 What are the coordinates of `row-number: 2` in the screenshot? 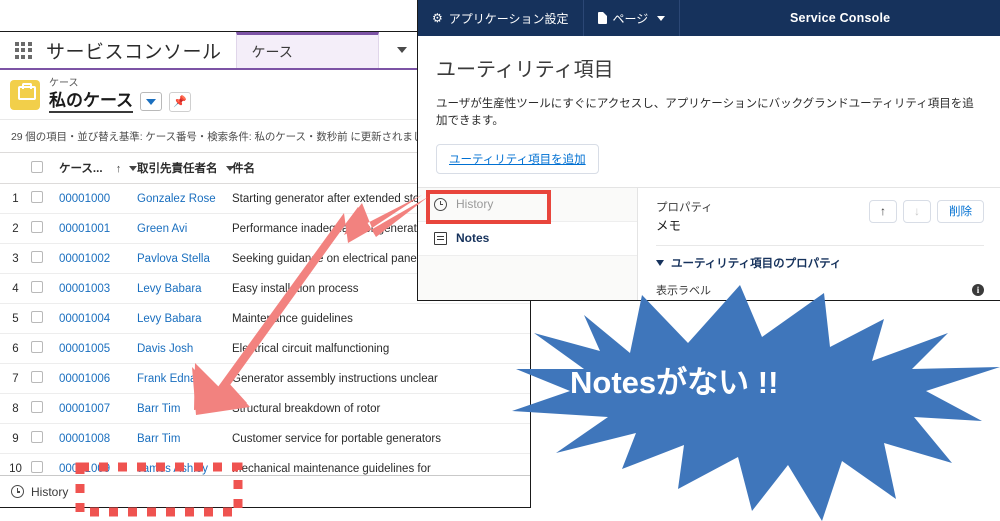 It's located at (15, 228).